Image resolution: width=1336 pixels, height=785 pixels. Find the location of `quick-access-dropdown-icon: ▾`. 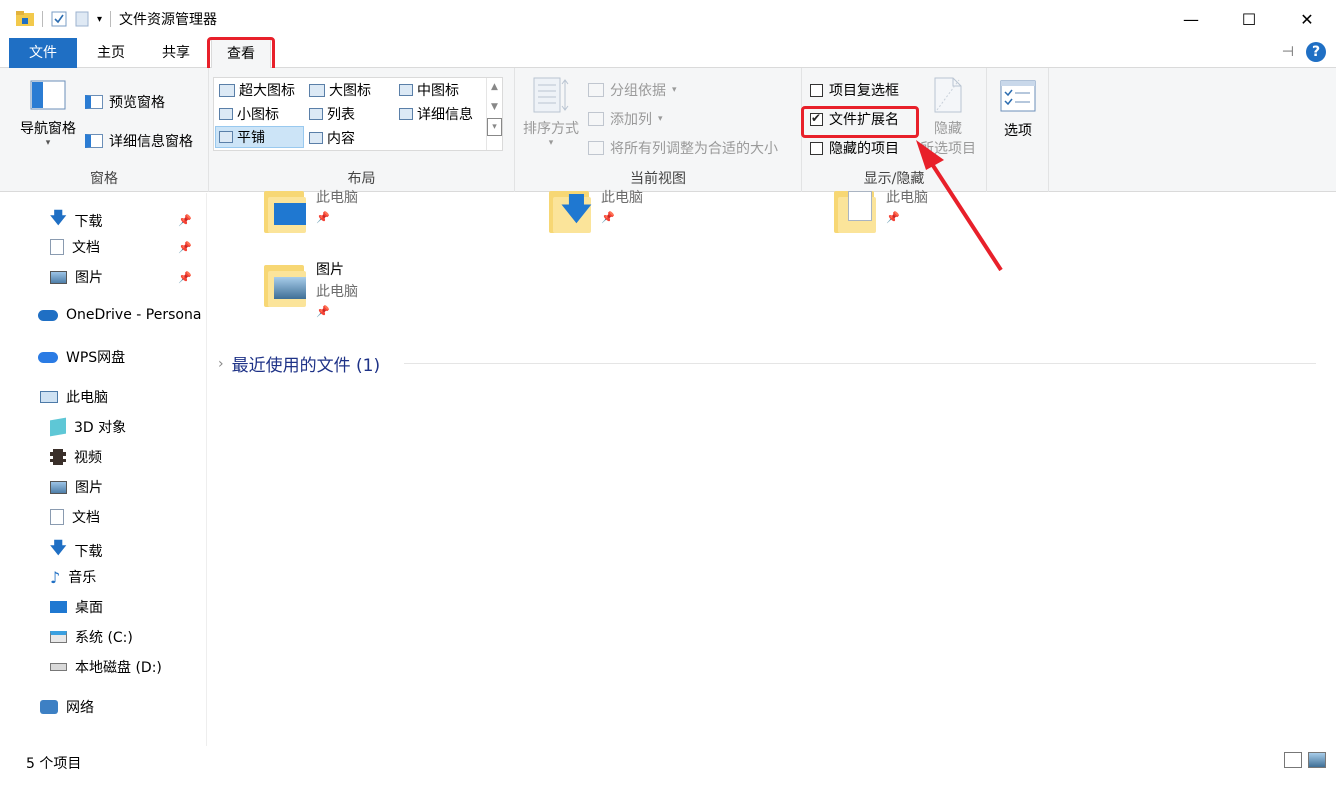

quick-access-dropdown-icon: ▾ is located at coordinates (99, 19).